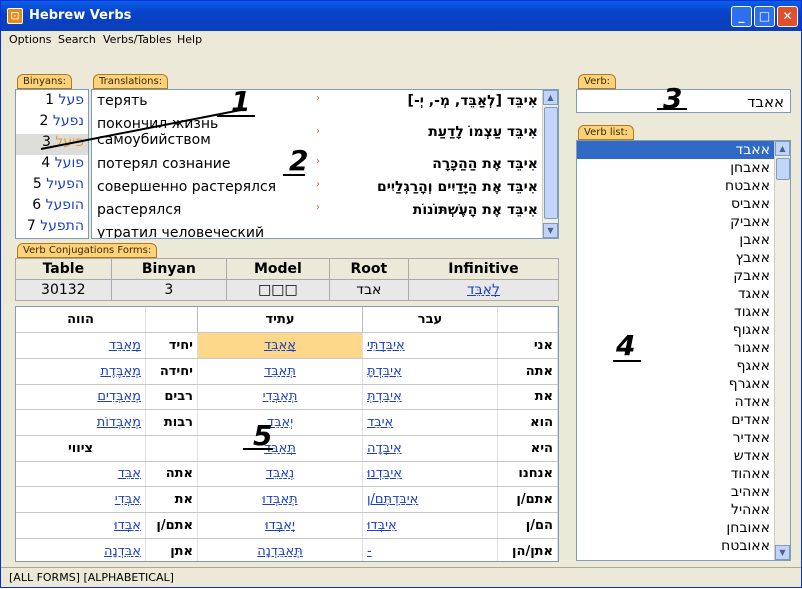 The height and width of the screenshot is (589, 802). What do you see at coordinates (143, 129) in the screenshot?
I see `annotation-line` at bounding box center [143, 129].